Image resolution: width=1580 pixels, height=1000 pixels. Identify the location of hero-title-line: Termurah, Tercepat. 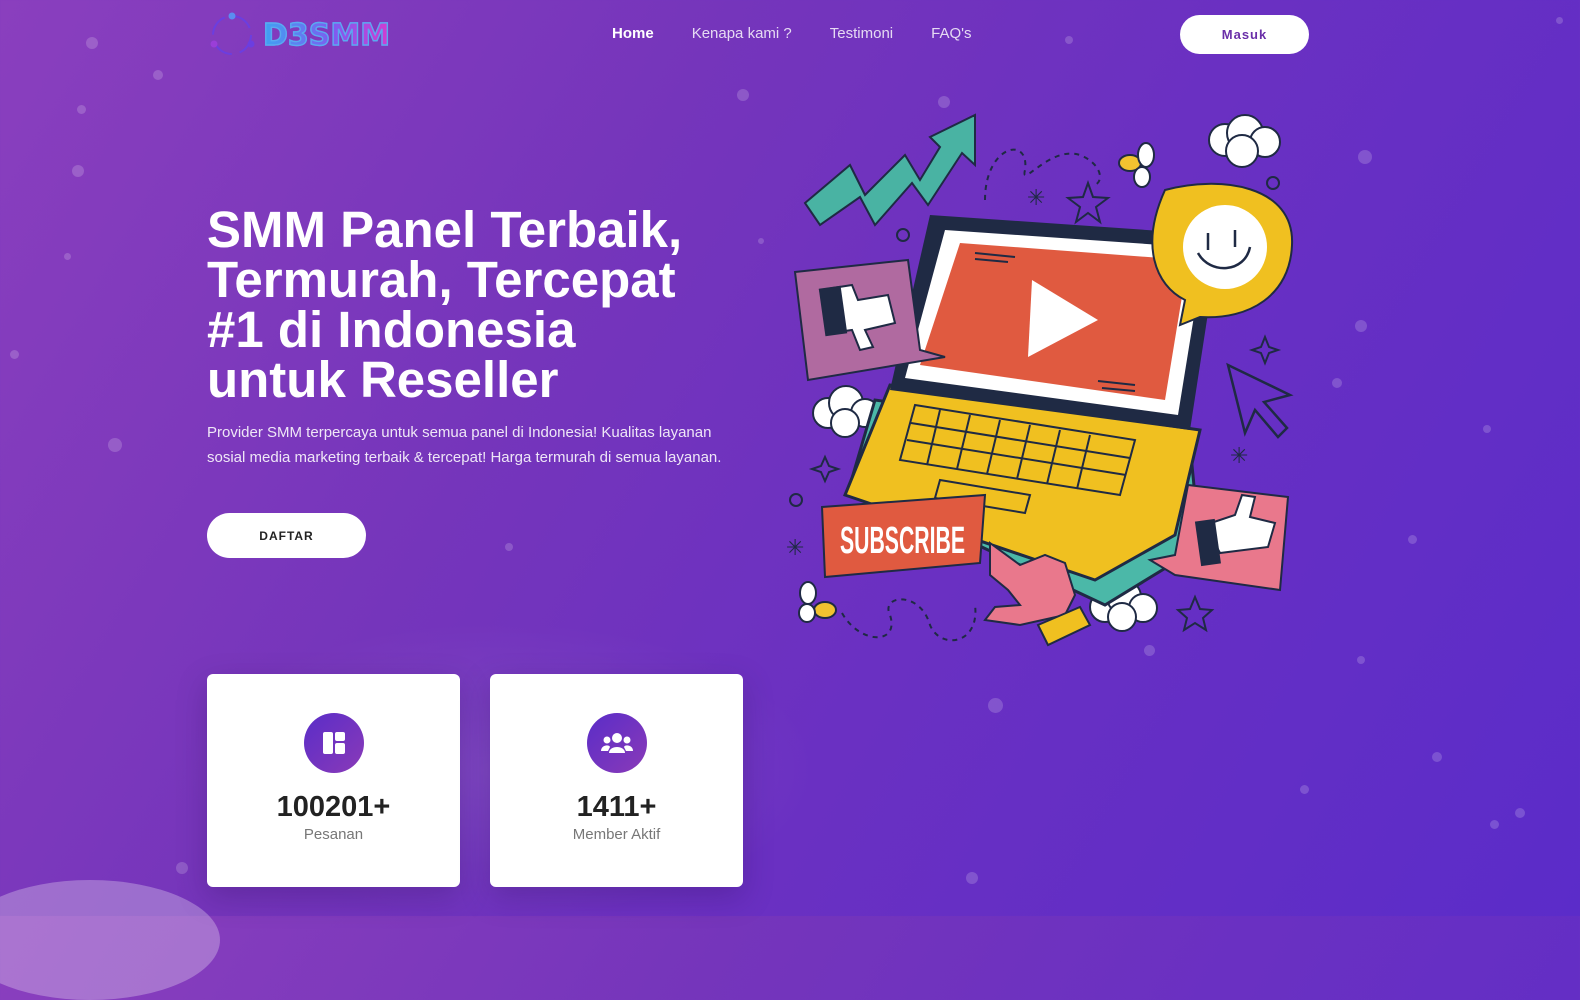
(441, 279).